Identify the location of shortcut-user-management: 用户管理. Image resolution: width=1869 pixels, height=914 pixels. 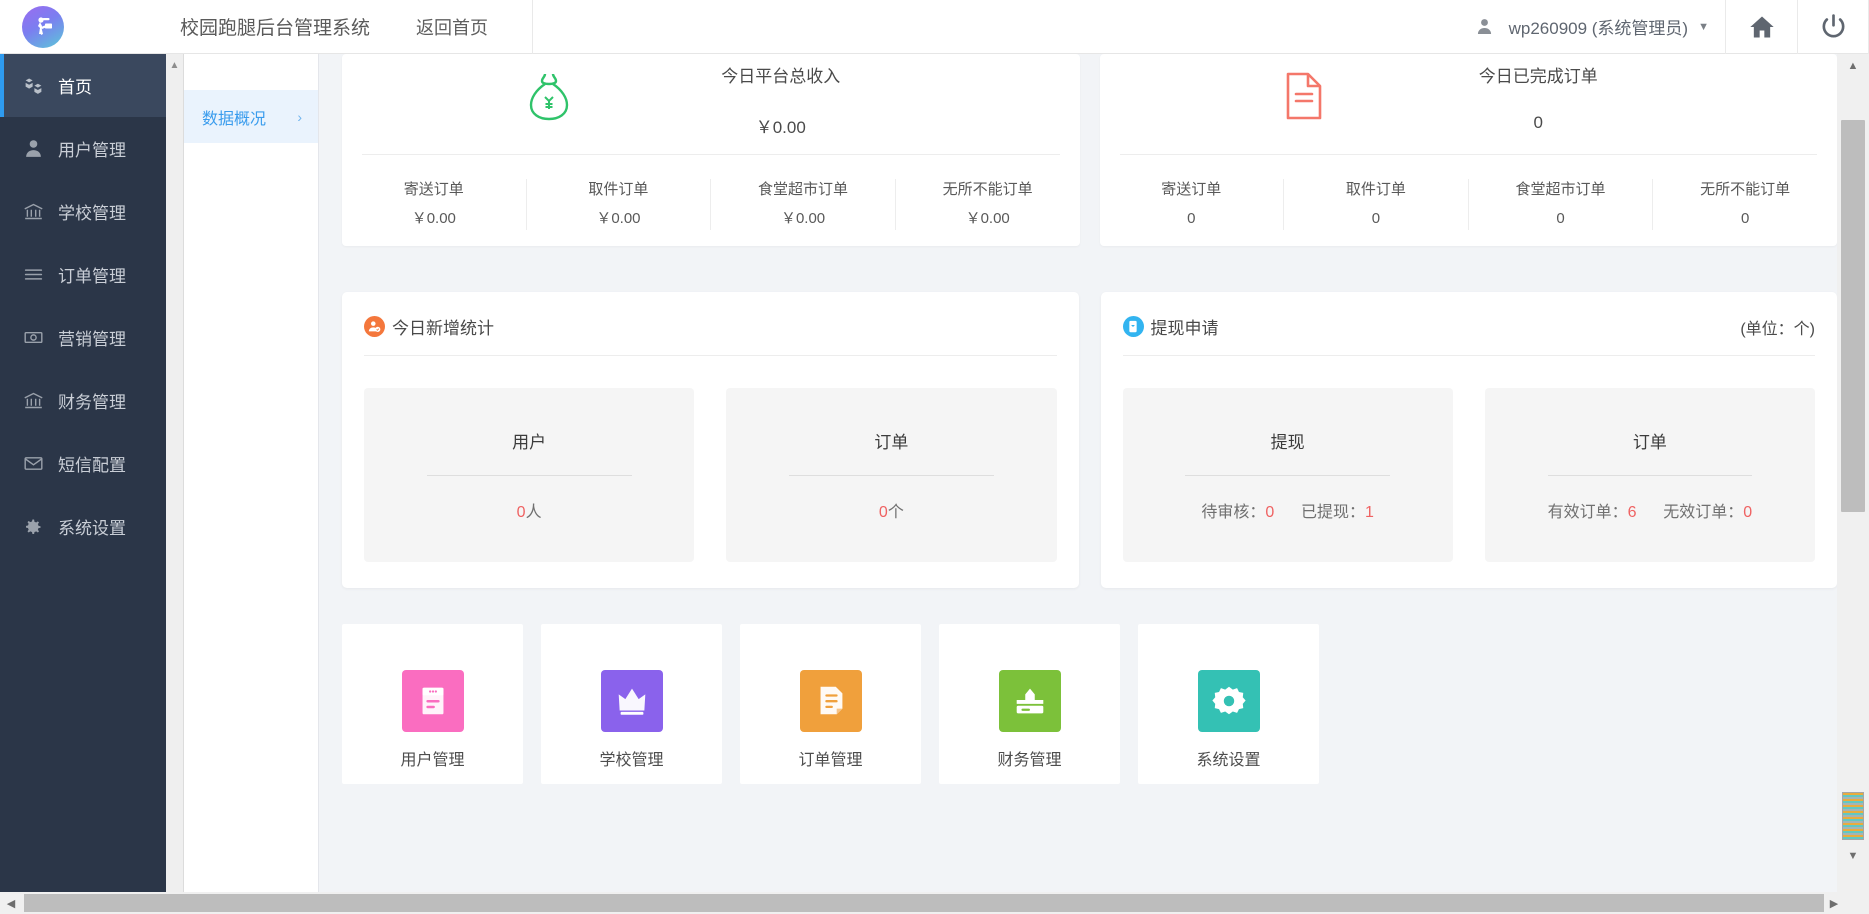
(432, 704).